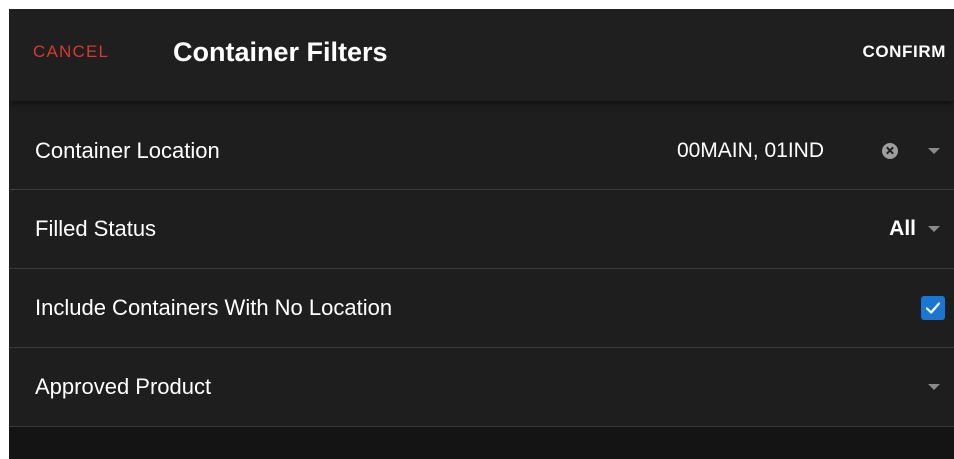 The height and width of the screenshot is (459, 954). I want to click on filled-status-value: All, so click(902, 229).